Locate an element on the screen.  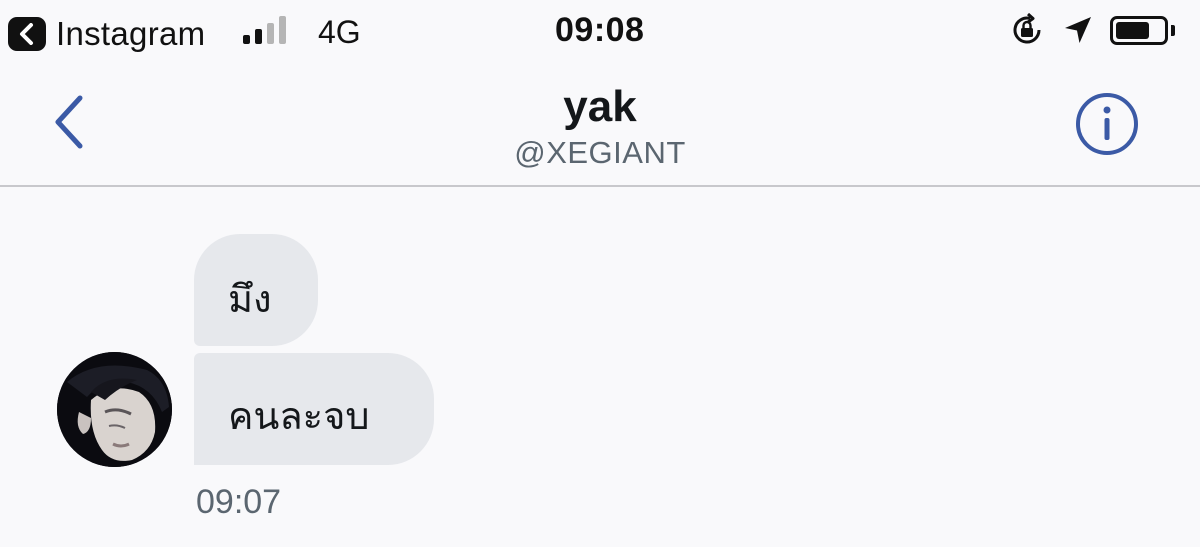
battery-icon is located at coordinates (1139, 30).